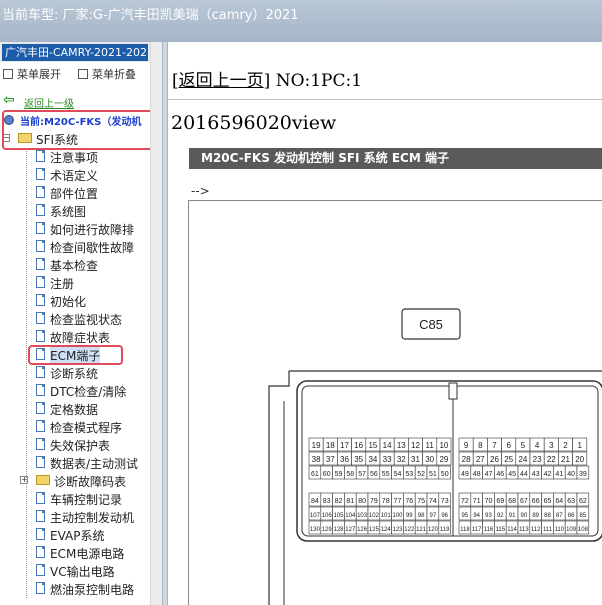  Describe the element at coordinates (75, 589) in the screenshot. I see `tree-item: 燃油泵控制电路` at that location.